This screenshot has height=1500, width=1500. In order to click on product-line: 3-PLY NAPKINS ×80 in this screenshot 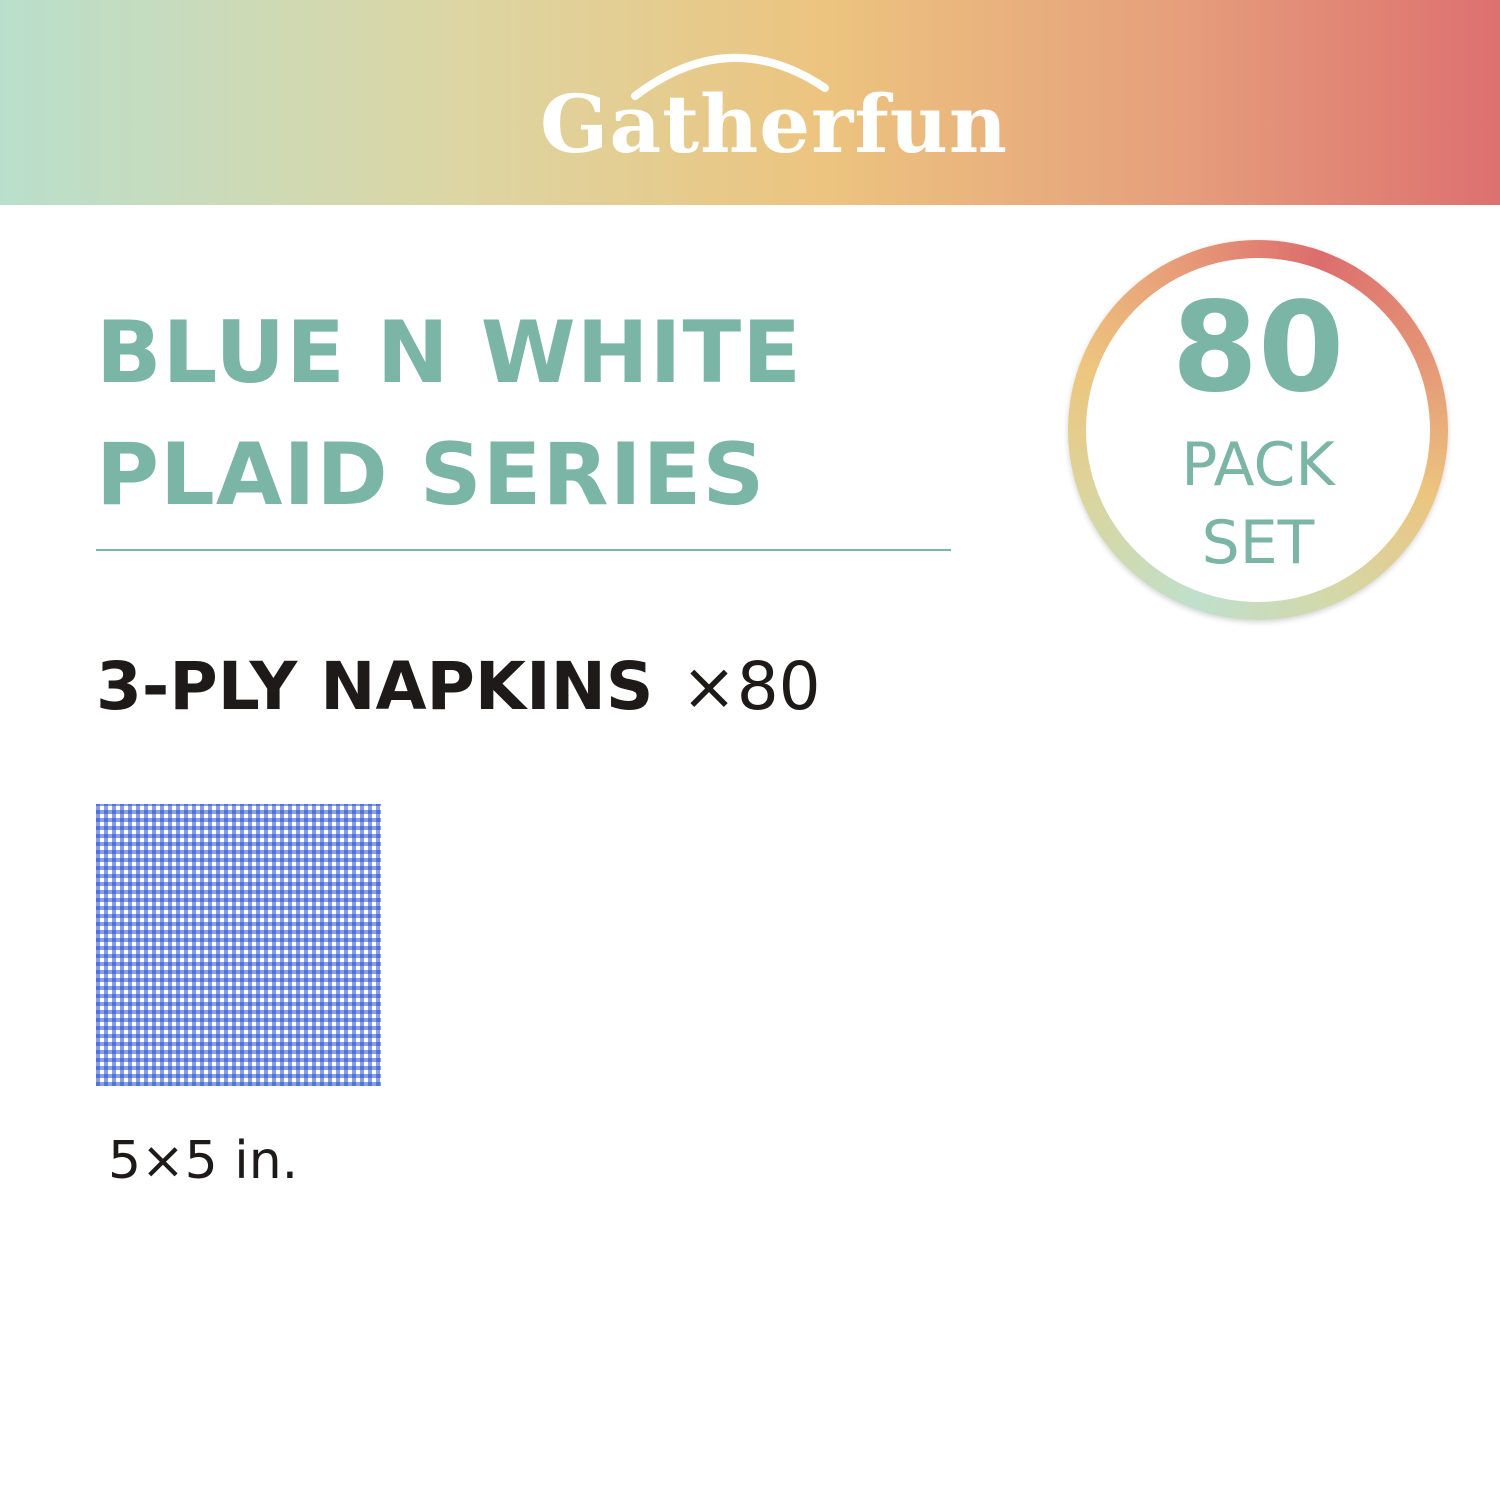, I will do `click(458, 687)`.